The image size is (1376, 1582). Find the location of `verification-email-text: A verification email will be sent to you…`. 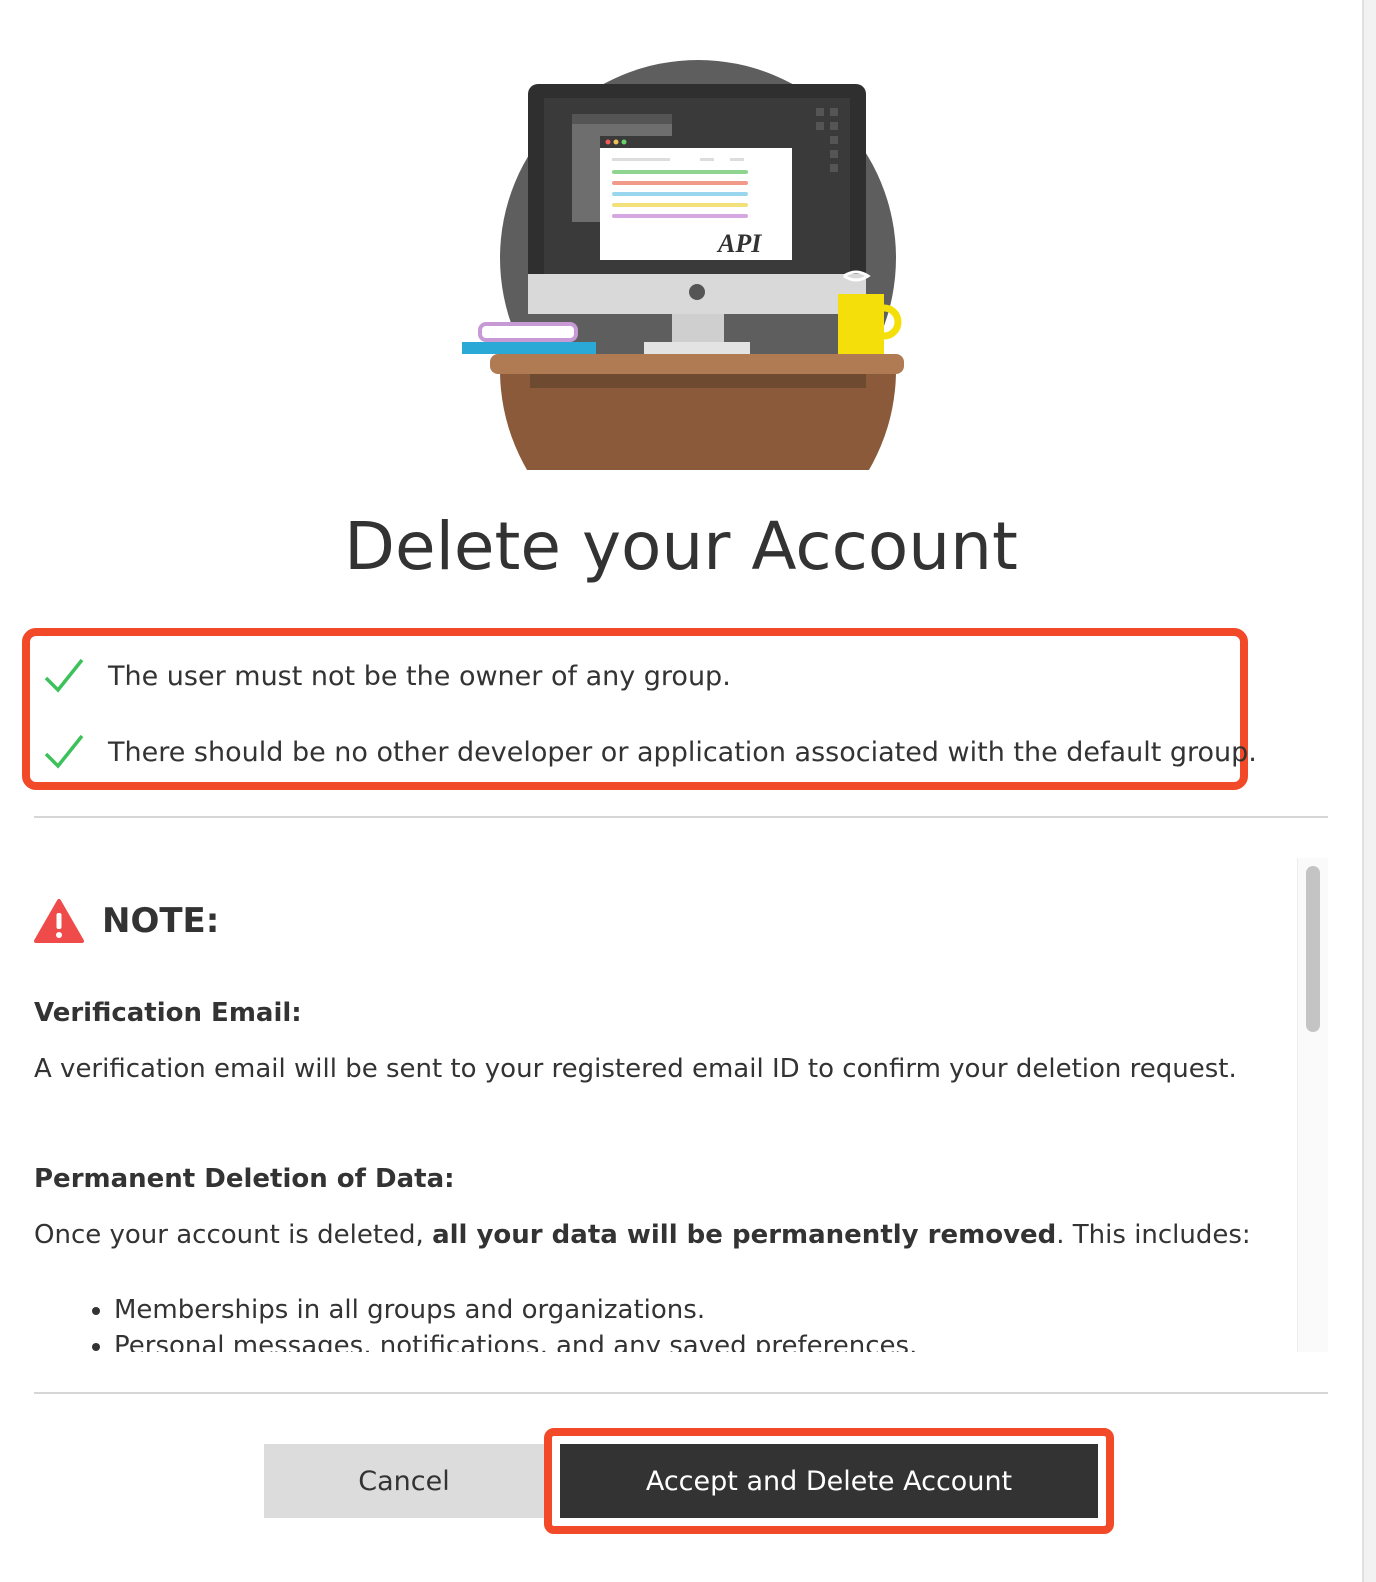

verification-email-text: A verification email will be sent to you… is located at coordinates (635, 1069).